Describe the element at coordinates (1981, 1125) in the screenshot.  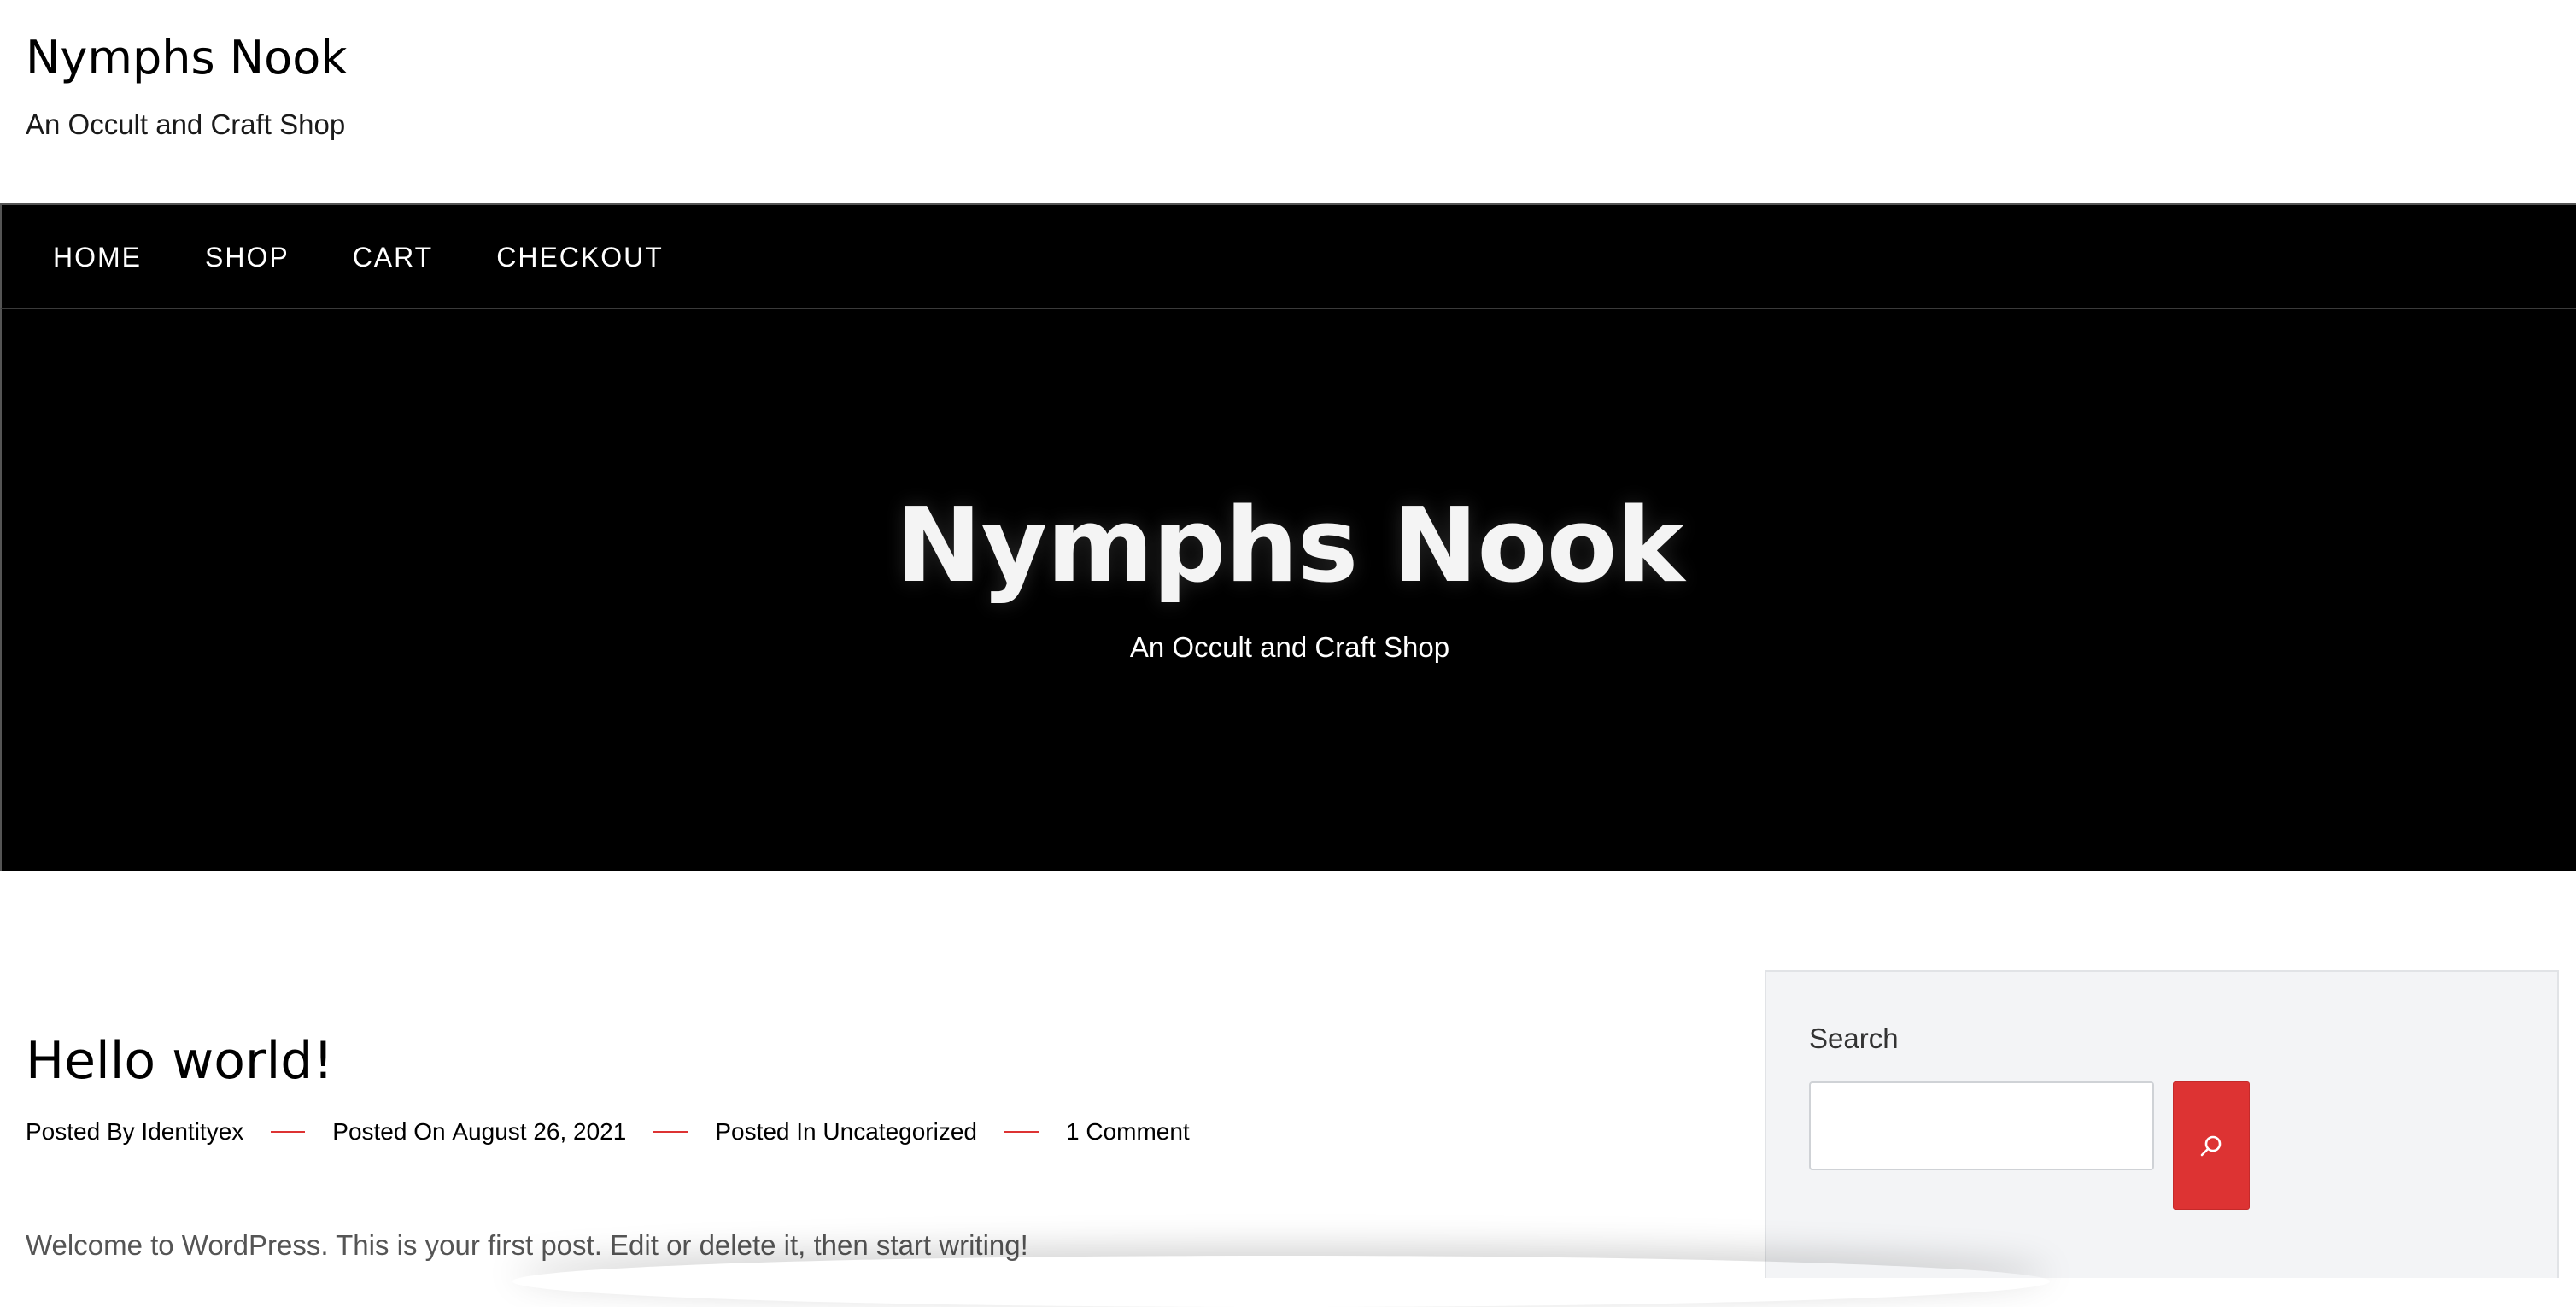
I see `search-input` at that location.